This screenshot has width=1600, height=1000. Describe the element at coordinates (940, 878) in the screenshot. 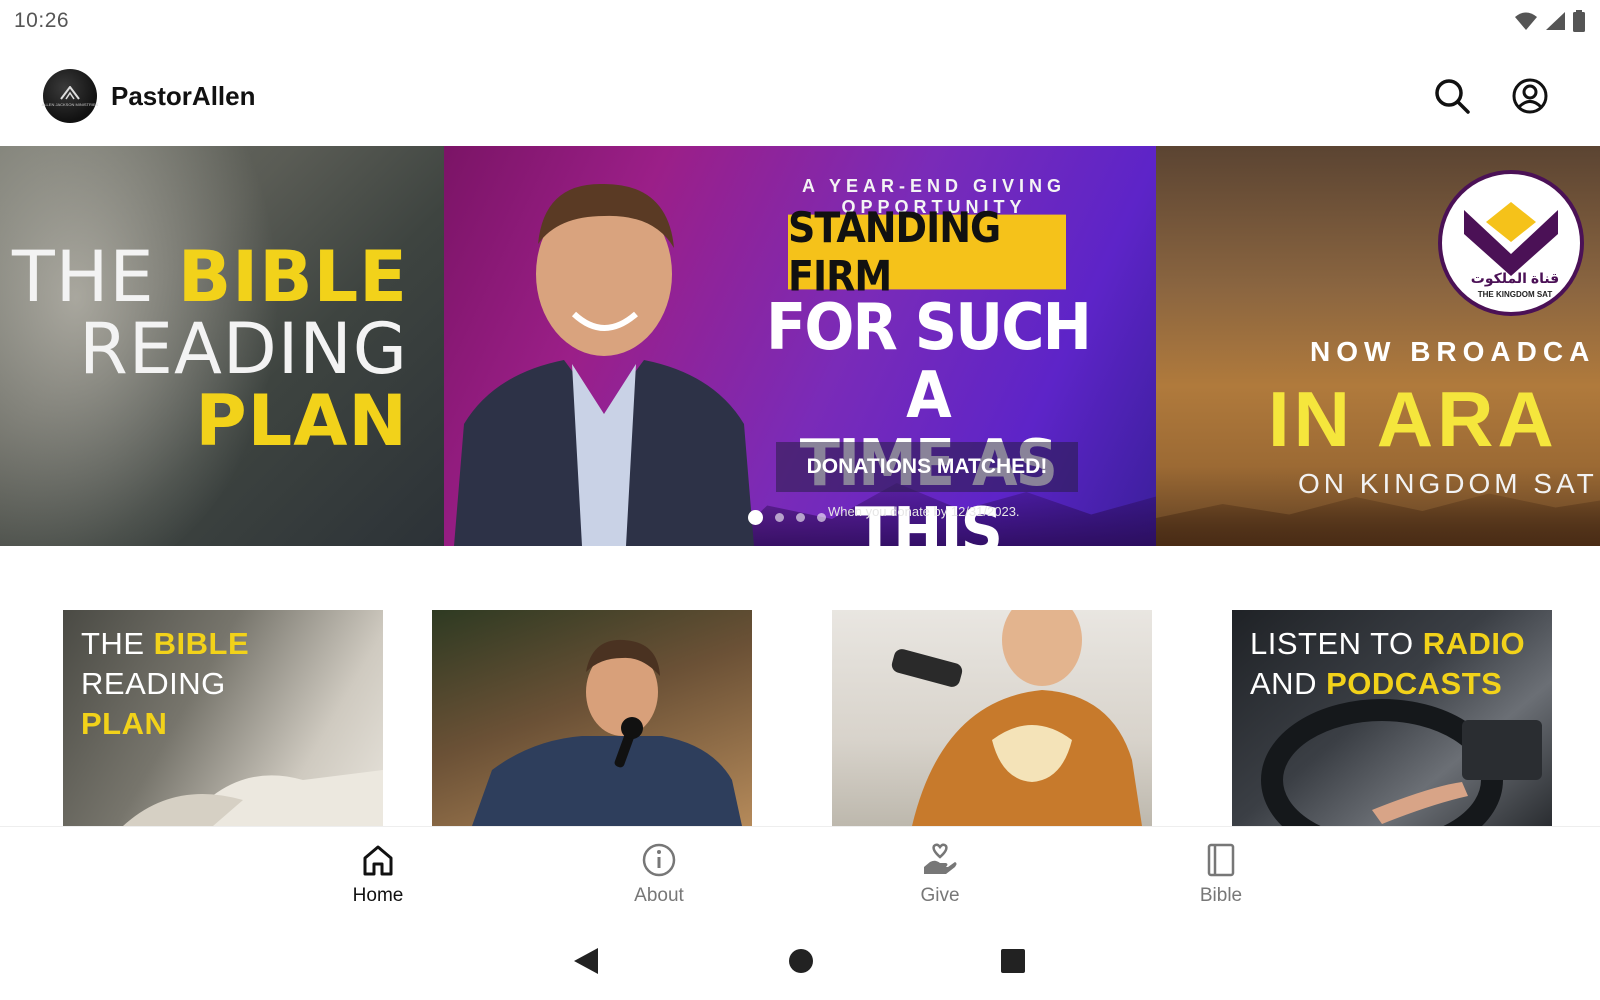

I see `nav-give: Give` at that location.